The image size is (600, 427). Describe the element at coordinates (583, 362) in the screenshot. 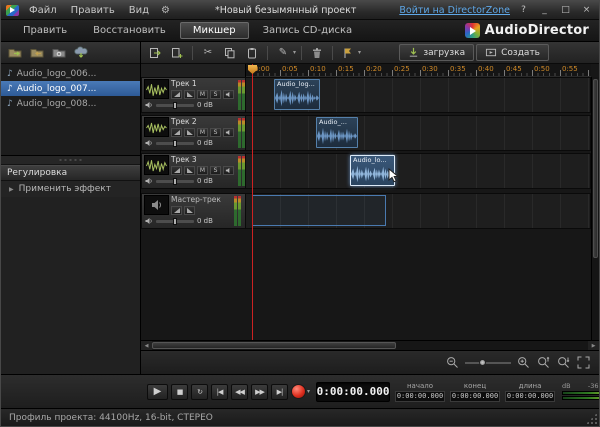

I see `fit-to-window-icon` at that location.